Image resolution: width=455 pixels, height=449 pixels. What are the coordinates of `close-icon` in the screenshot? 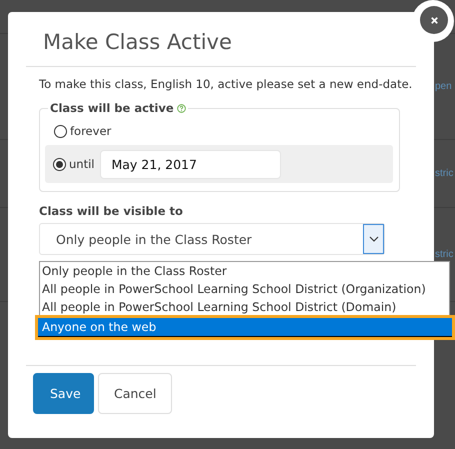 It's located at (434, 20).